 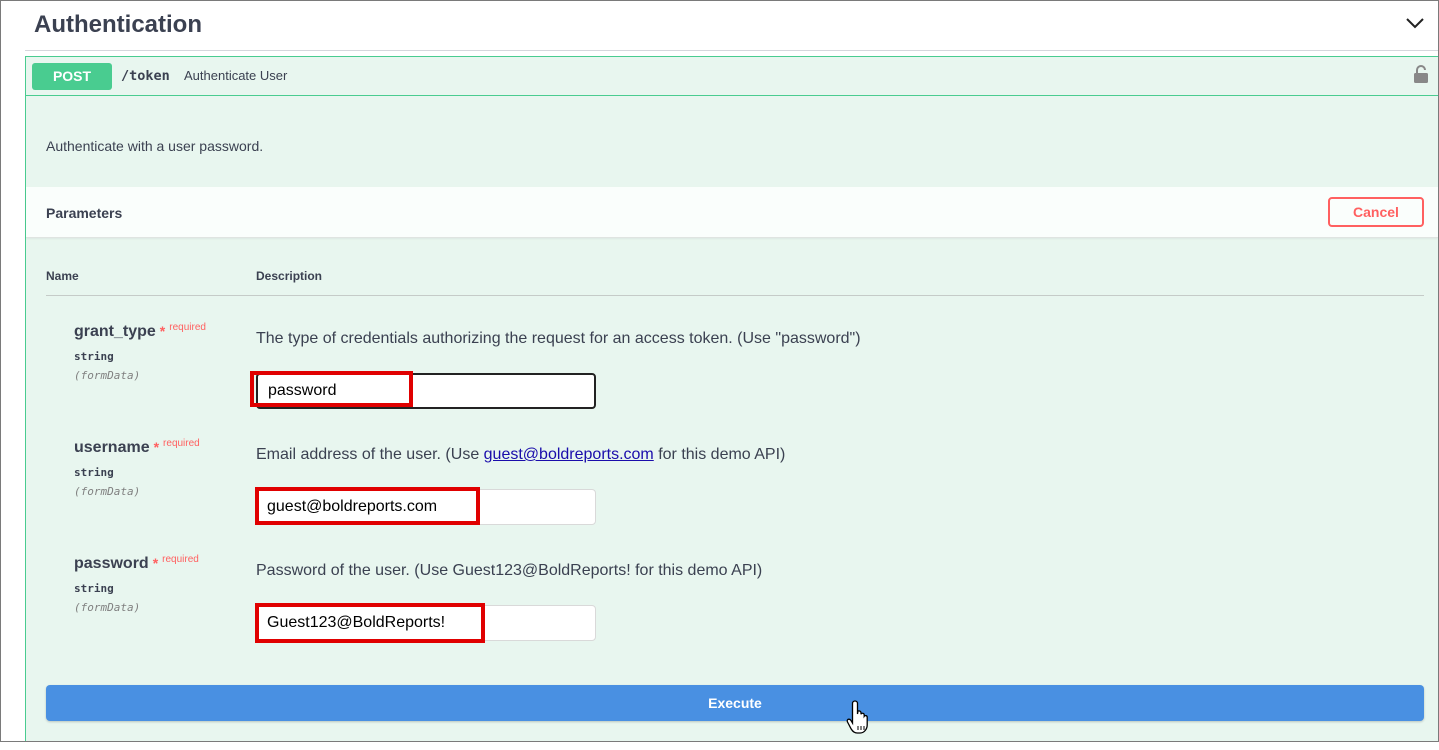 I want to click on column-description-header: Description, so click(x=289, y=276).